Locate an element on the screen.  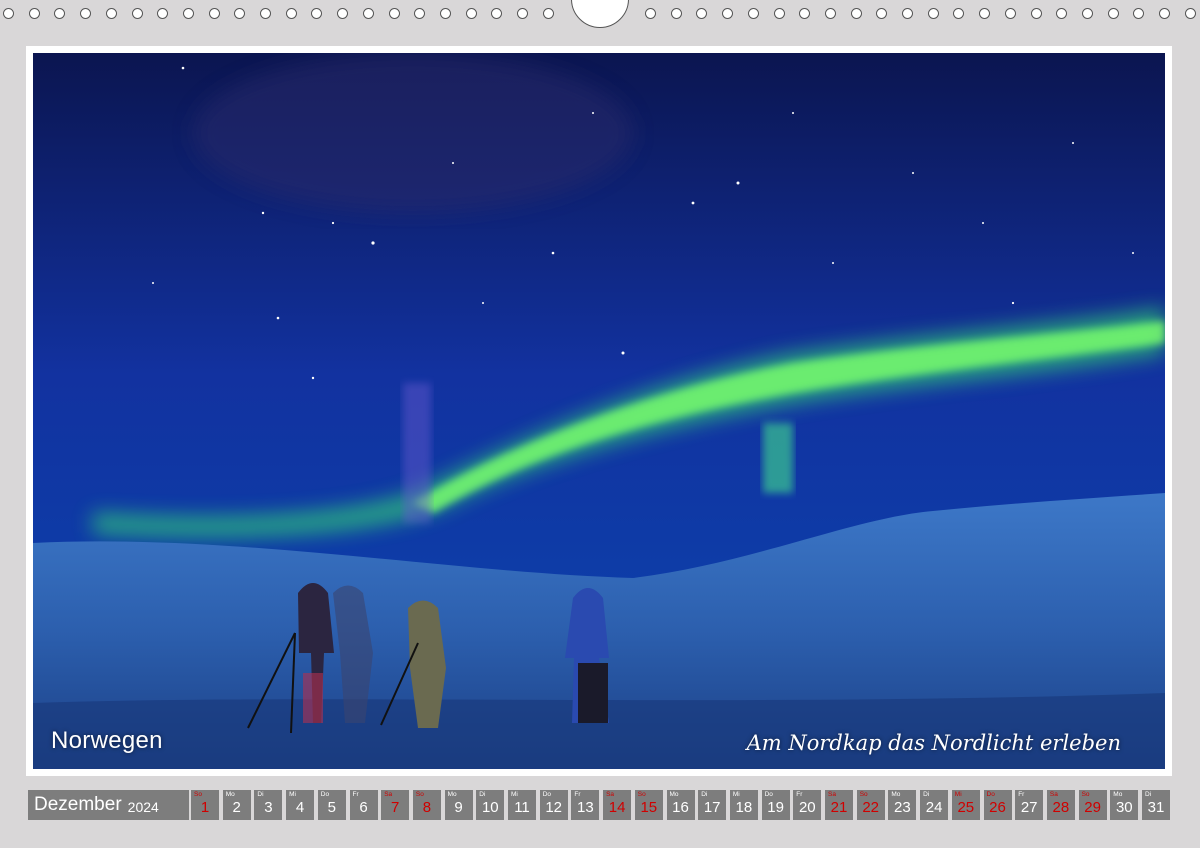
day-number: 1 is located at coordinates (205, 807).